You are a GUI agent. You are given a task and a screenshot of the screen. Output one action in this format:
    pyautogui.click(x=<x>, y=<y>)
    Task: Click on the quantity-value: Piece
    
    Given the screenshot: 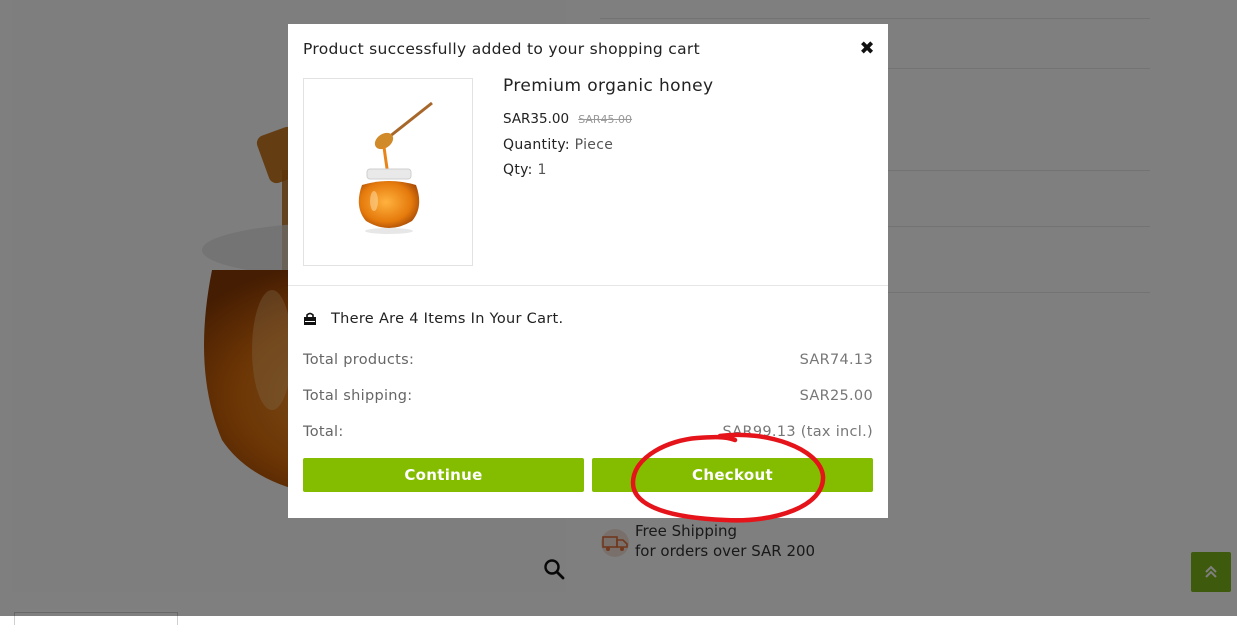 What is the action you would take?
    pyautogui.click(x=594, y=145)
    